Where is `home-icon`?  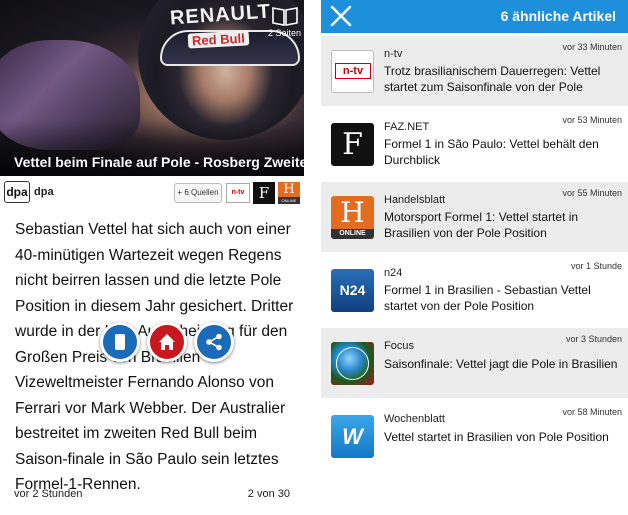 home-icon is located at coordinates (167, 342).